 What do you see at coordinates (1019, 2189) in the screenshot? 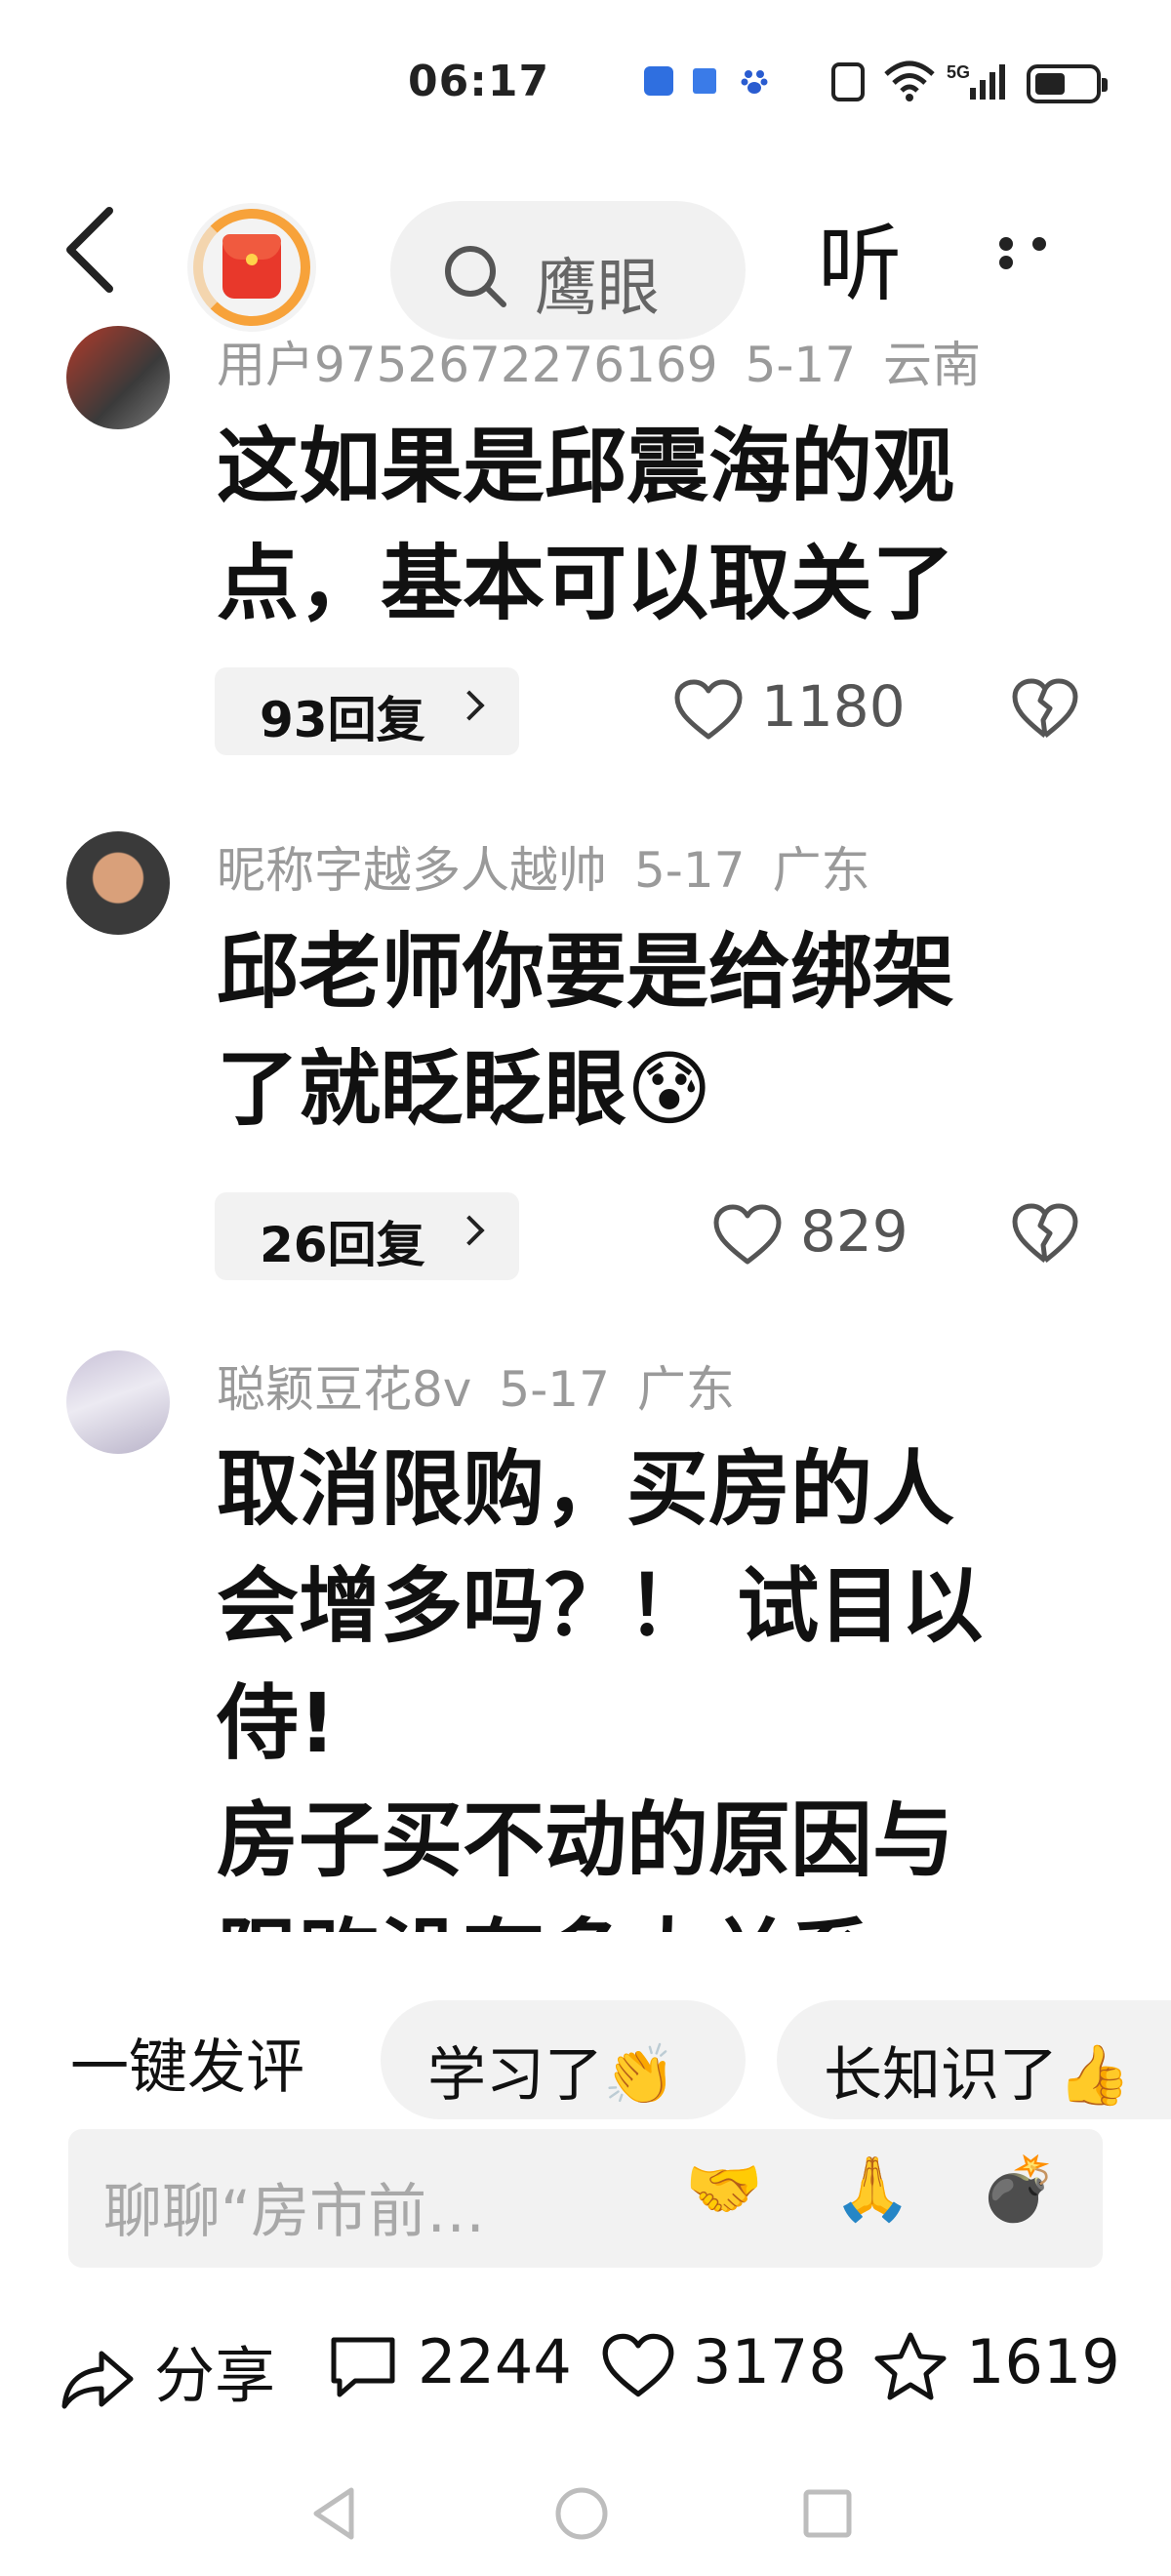
I see `bomb-emoji-button: 💣` at bounding box center [1019, 2189].